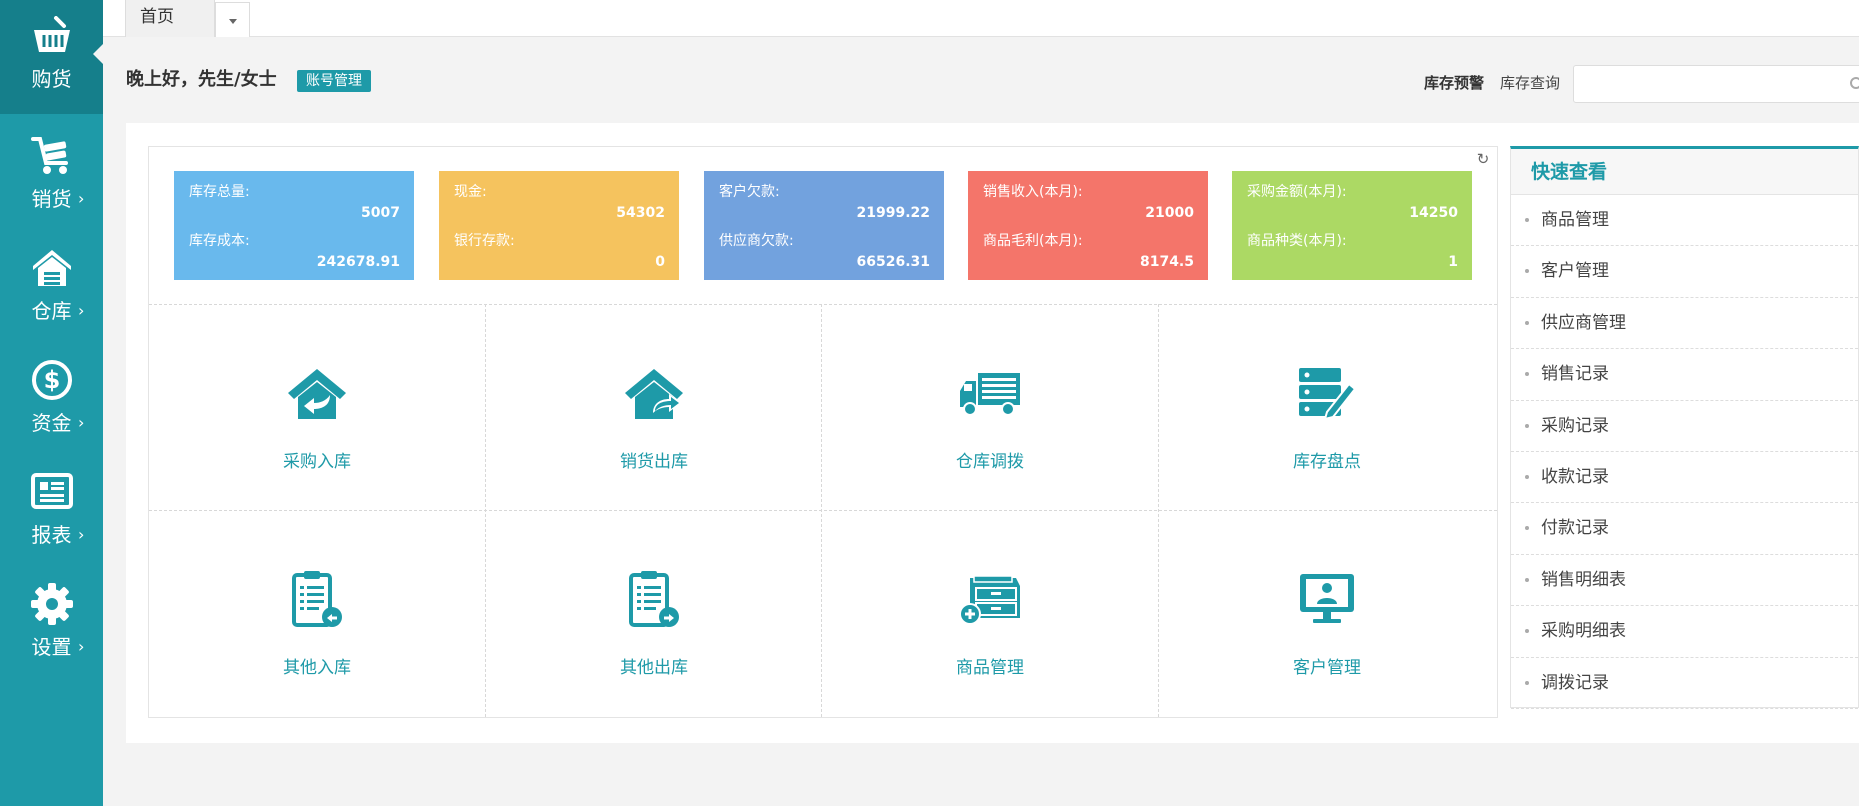  I want to click on clipboard-out-icon, so click(654, 599).